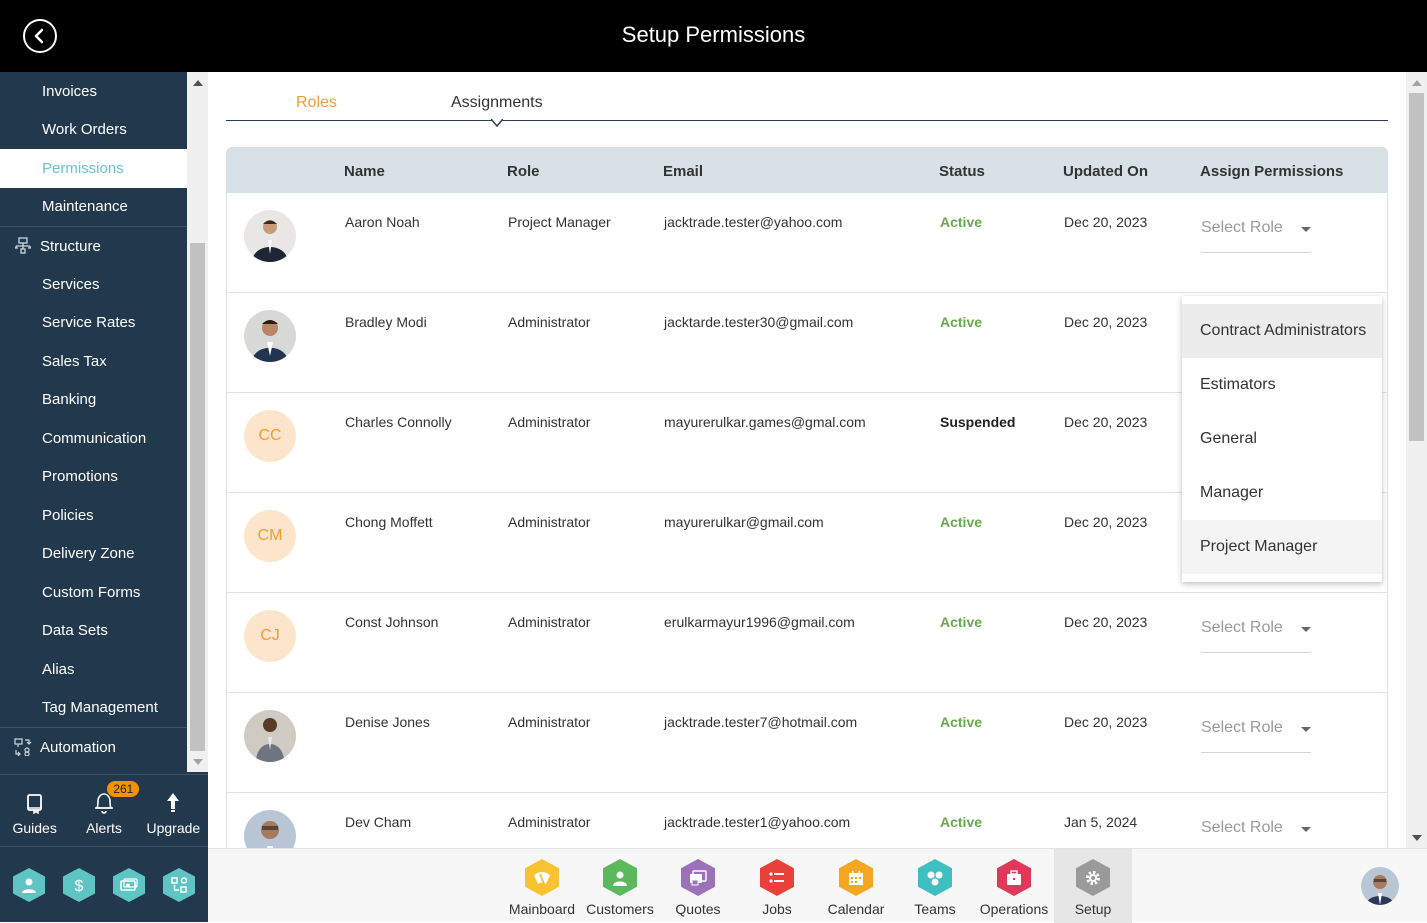 The width and height of the screenshot is (1427, 923). Describe the element at coordinates (93, 245) in the screenshot. I see `sidebar-group-structure: Structure` at that location.